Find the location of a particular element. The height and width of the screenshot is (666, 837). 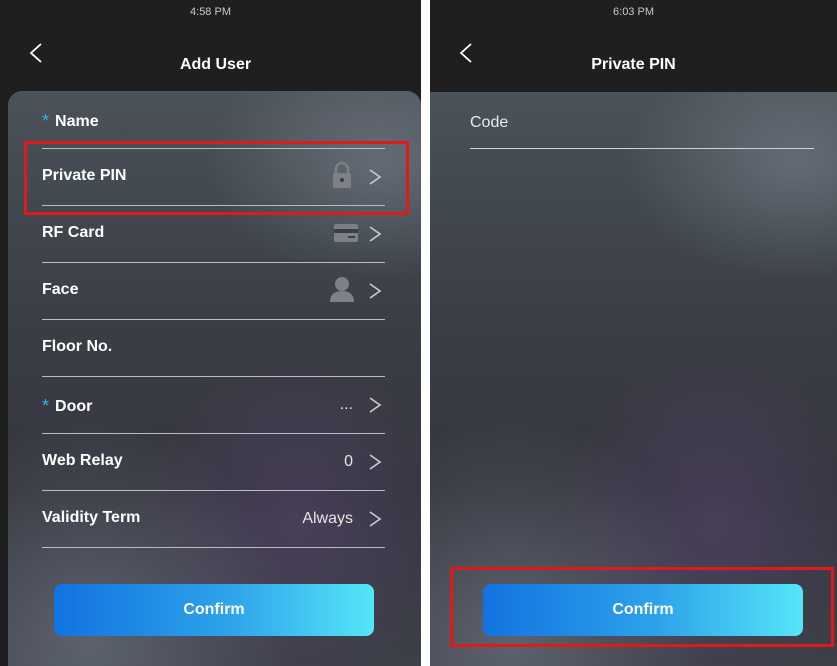

status-time: 4:58 PM is located at coordinates (210, 12).